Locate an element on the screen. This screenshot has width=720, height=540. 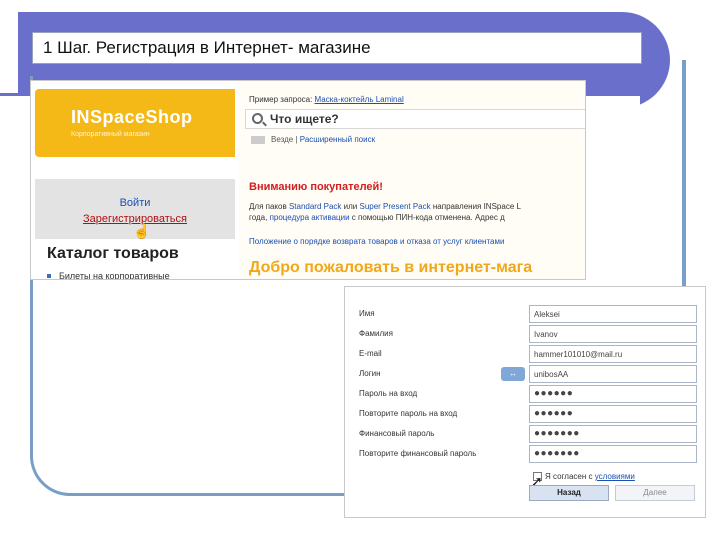
shop-logo: INSpaceShop is located at coordinates (132, 117).